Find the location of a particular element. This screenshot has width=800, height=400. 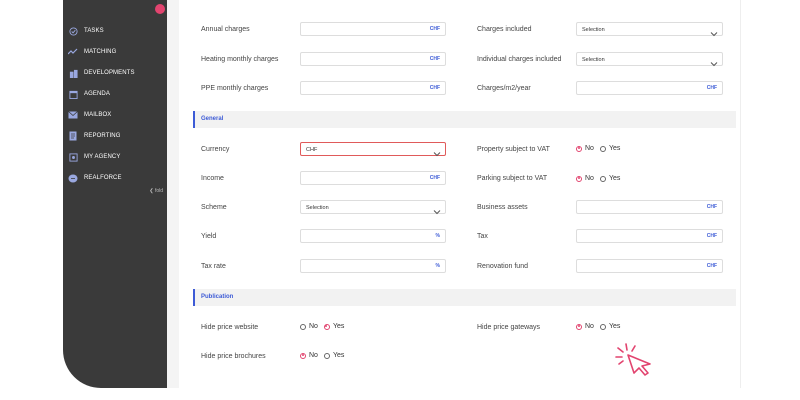

section-title: General is located at coordinates (212, 119).